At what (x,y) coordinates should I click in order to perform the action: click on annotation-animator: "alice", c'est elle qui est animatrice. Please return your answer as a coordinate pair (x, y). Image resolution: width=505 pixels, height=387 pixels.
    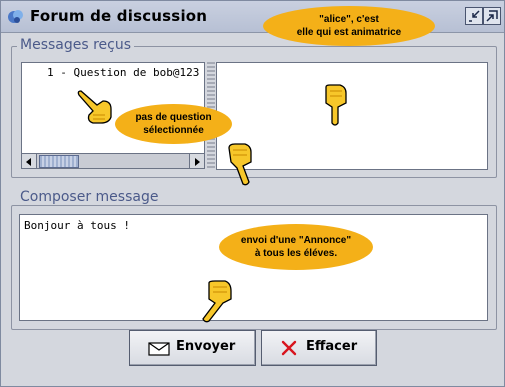
    Looking at the image, I should click on (349, 26).